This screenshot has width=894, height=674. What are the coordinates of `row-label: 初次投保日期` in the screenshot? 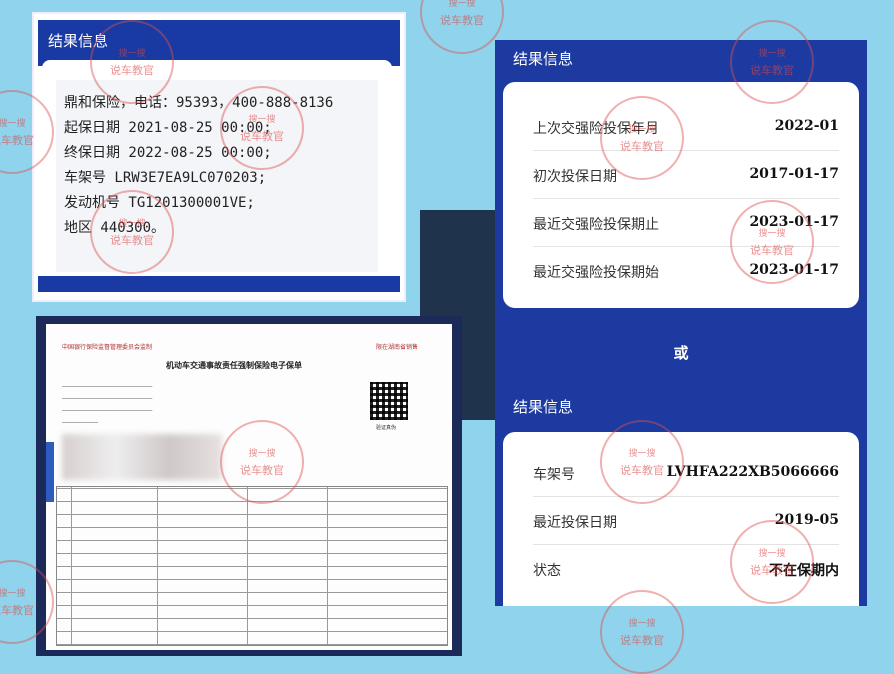 It's located at (575, 177).